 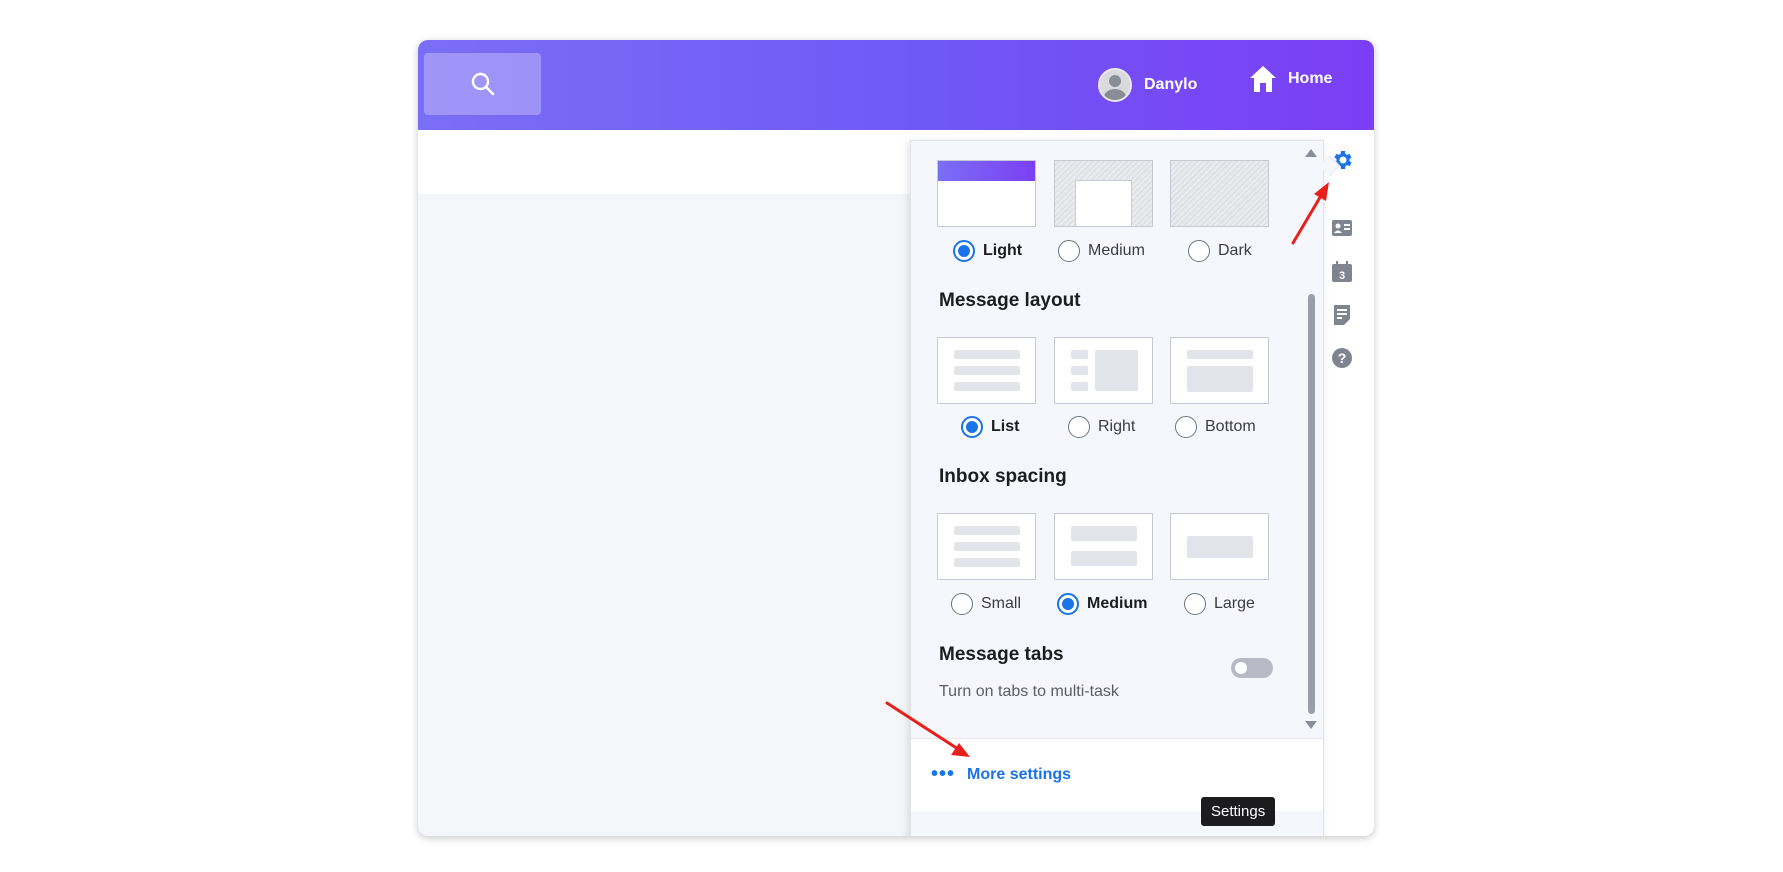 I want to click on spacing-small-option: Small, so click(x=986, y=604).